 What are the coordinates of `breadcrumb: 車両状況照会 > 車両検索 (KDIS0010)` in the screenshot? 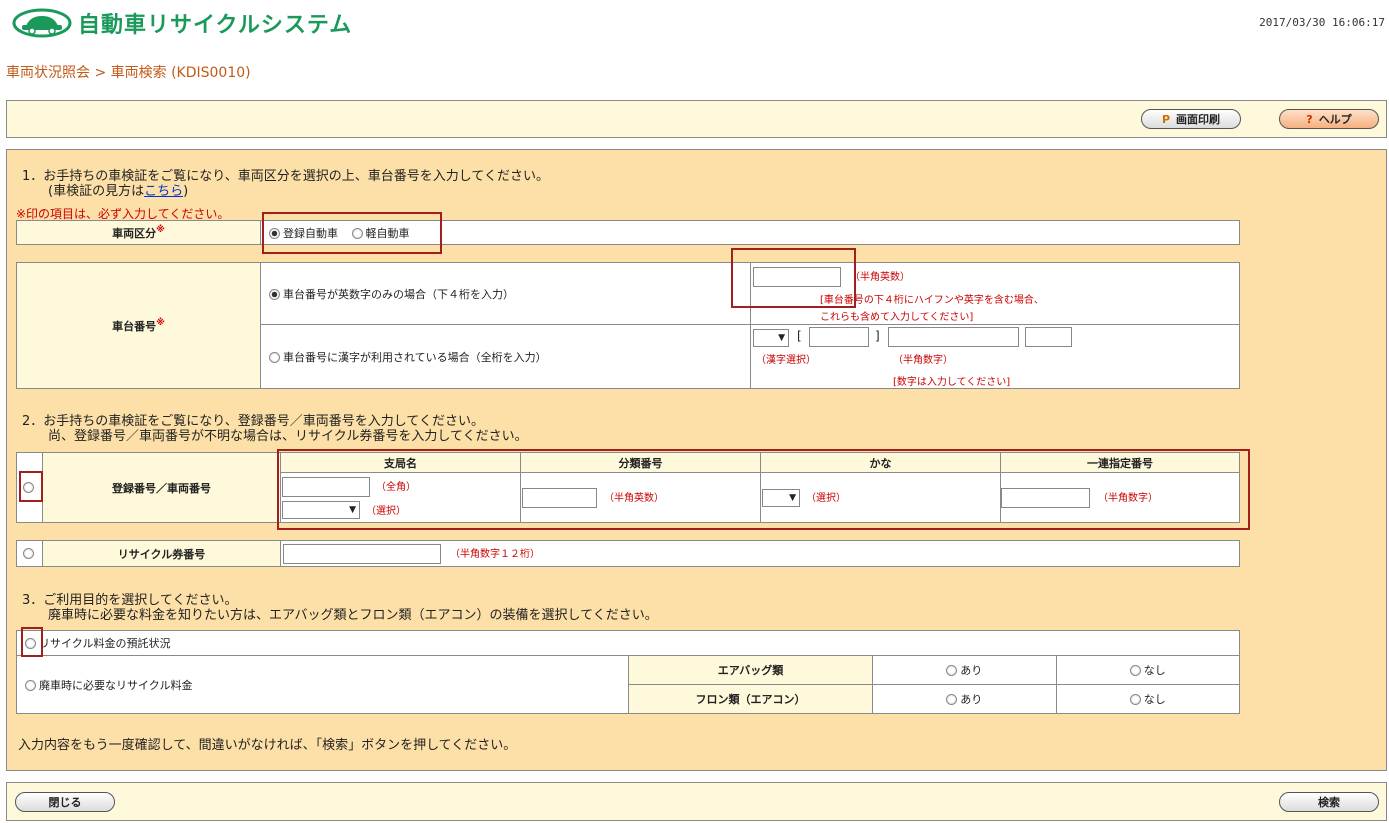 It's located at (128, 72).